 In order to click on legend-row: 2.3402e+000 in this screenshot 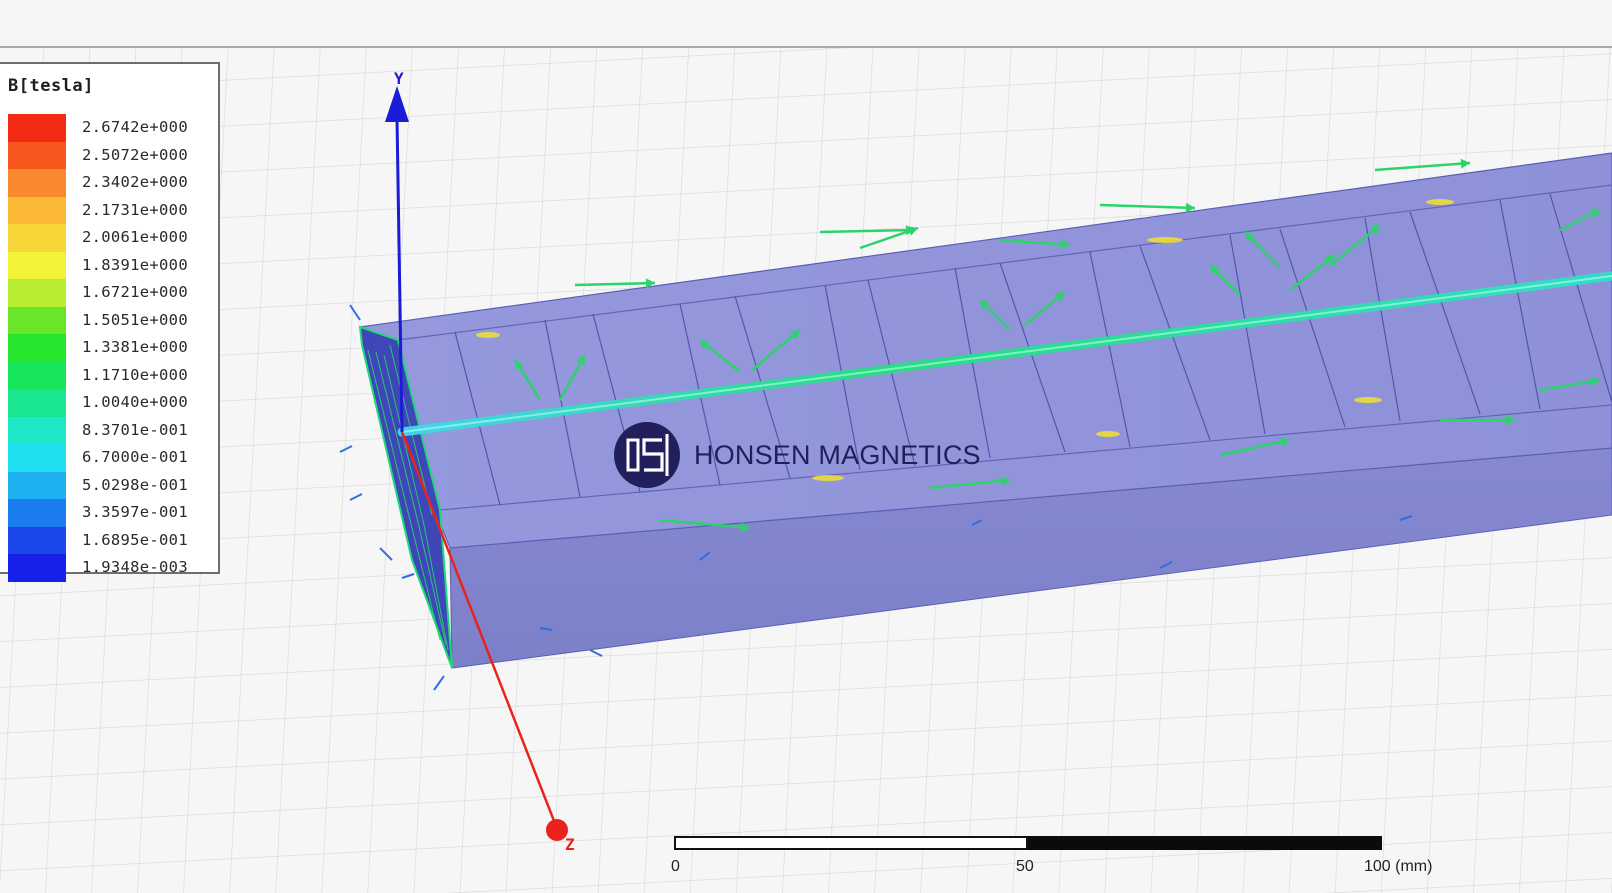, I will do `click(109, 183)`.